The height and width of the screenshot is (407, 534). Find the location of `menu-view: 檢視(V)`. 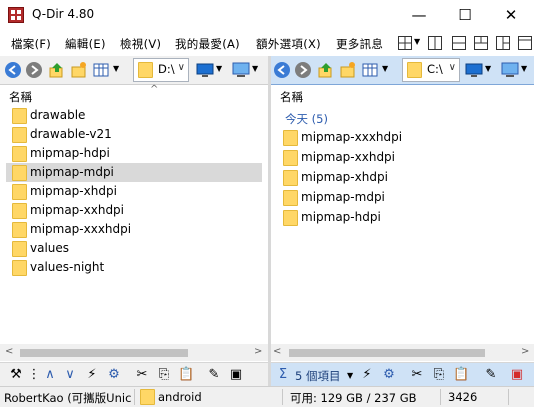

menu-view: 檢視(V) is located at coordinates (140, 44).